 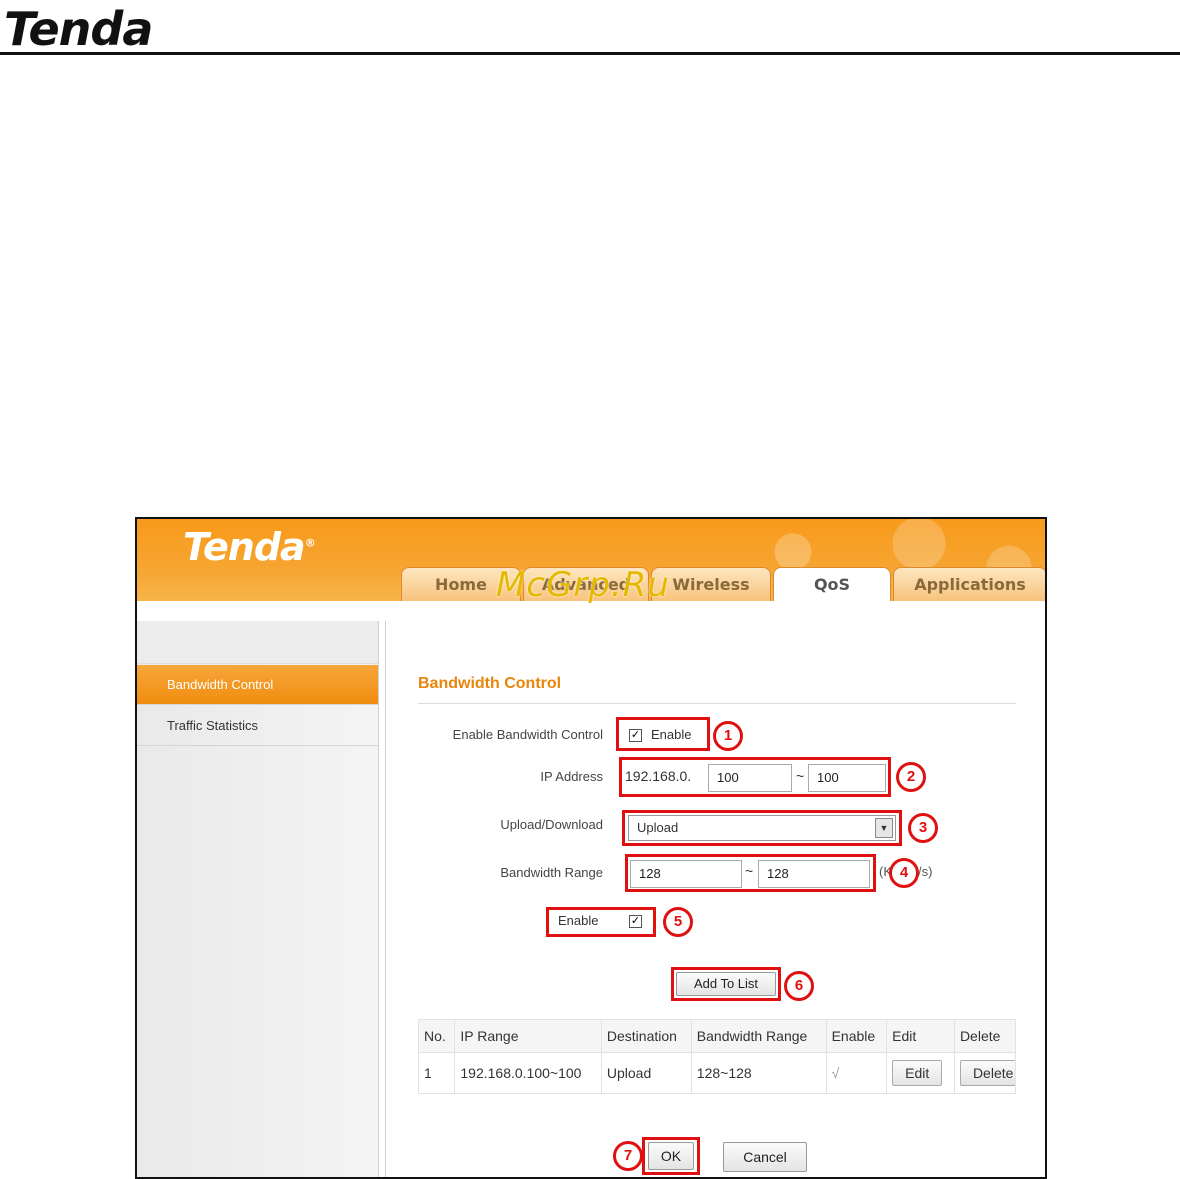 What do you see at coordinates (765, 1157) in the screenshot?
I see `cancel-button: Cancel` at bounding box center [765, 1157].